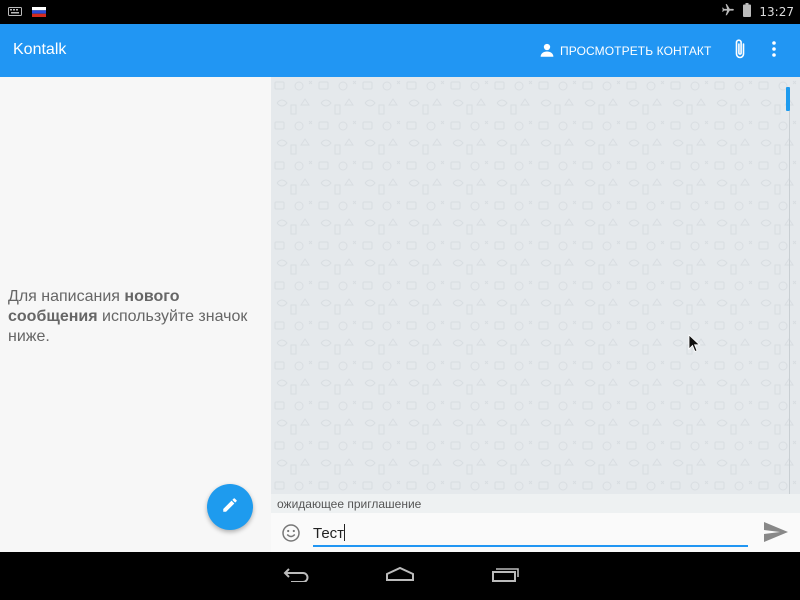 This screenshot has height=600, width=800. What do you see at coordinates (329, 533) in the screenshot?
I see `message-input-text: Тест` at bounding box center [329, 533].